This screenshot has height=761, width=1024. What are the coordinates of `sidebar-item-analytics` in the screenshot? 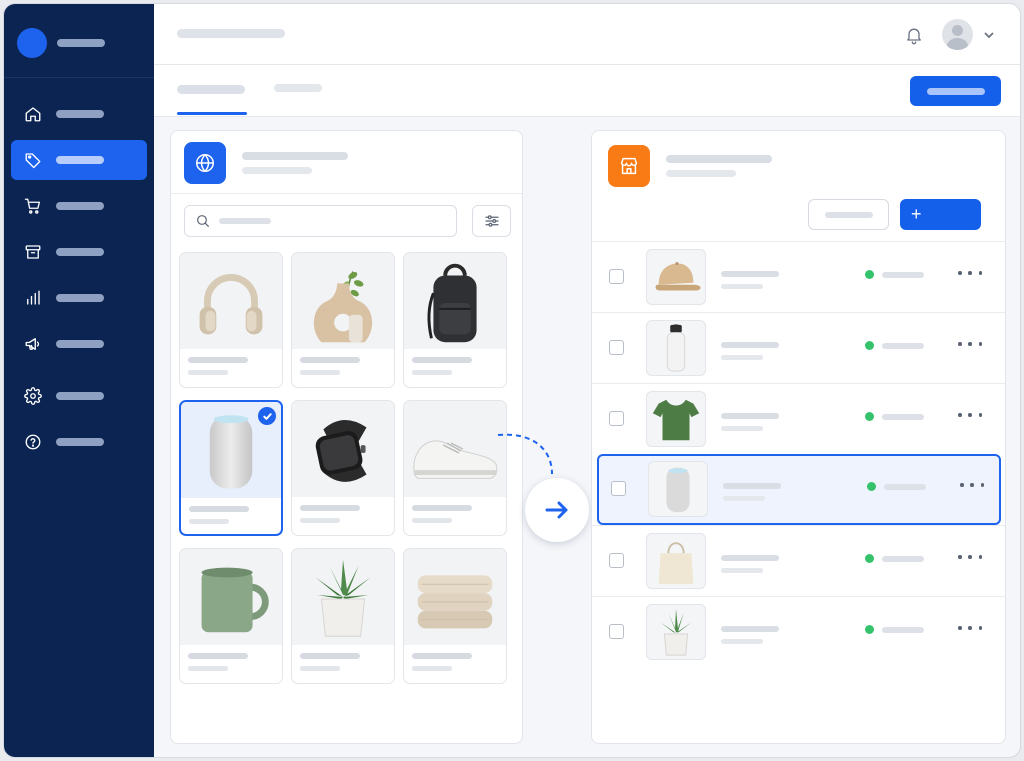 It's located at (79, 298).